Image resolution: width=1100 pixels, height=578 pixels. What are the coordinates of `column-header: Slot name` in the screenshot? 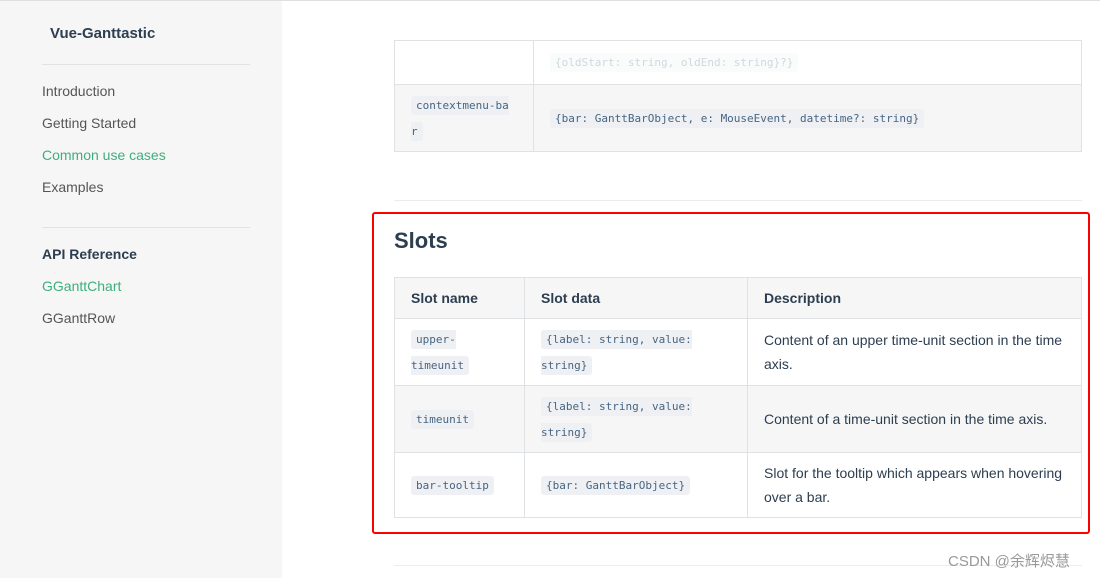 It's located at (459, 298).